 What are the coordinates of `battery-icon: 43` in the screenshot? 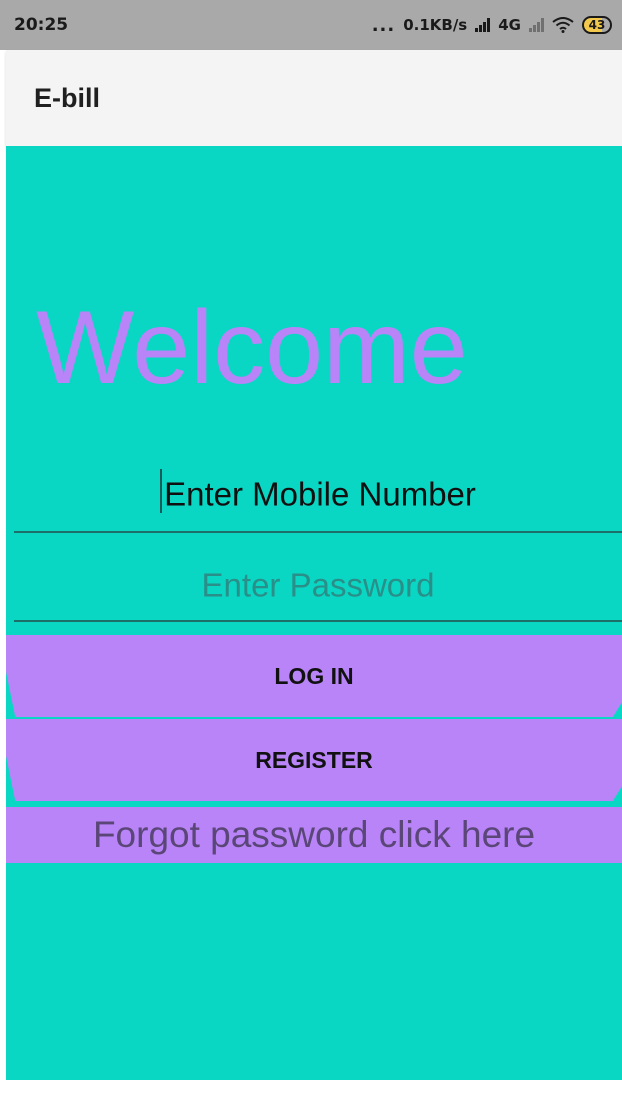 It's located at (597, 25).